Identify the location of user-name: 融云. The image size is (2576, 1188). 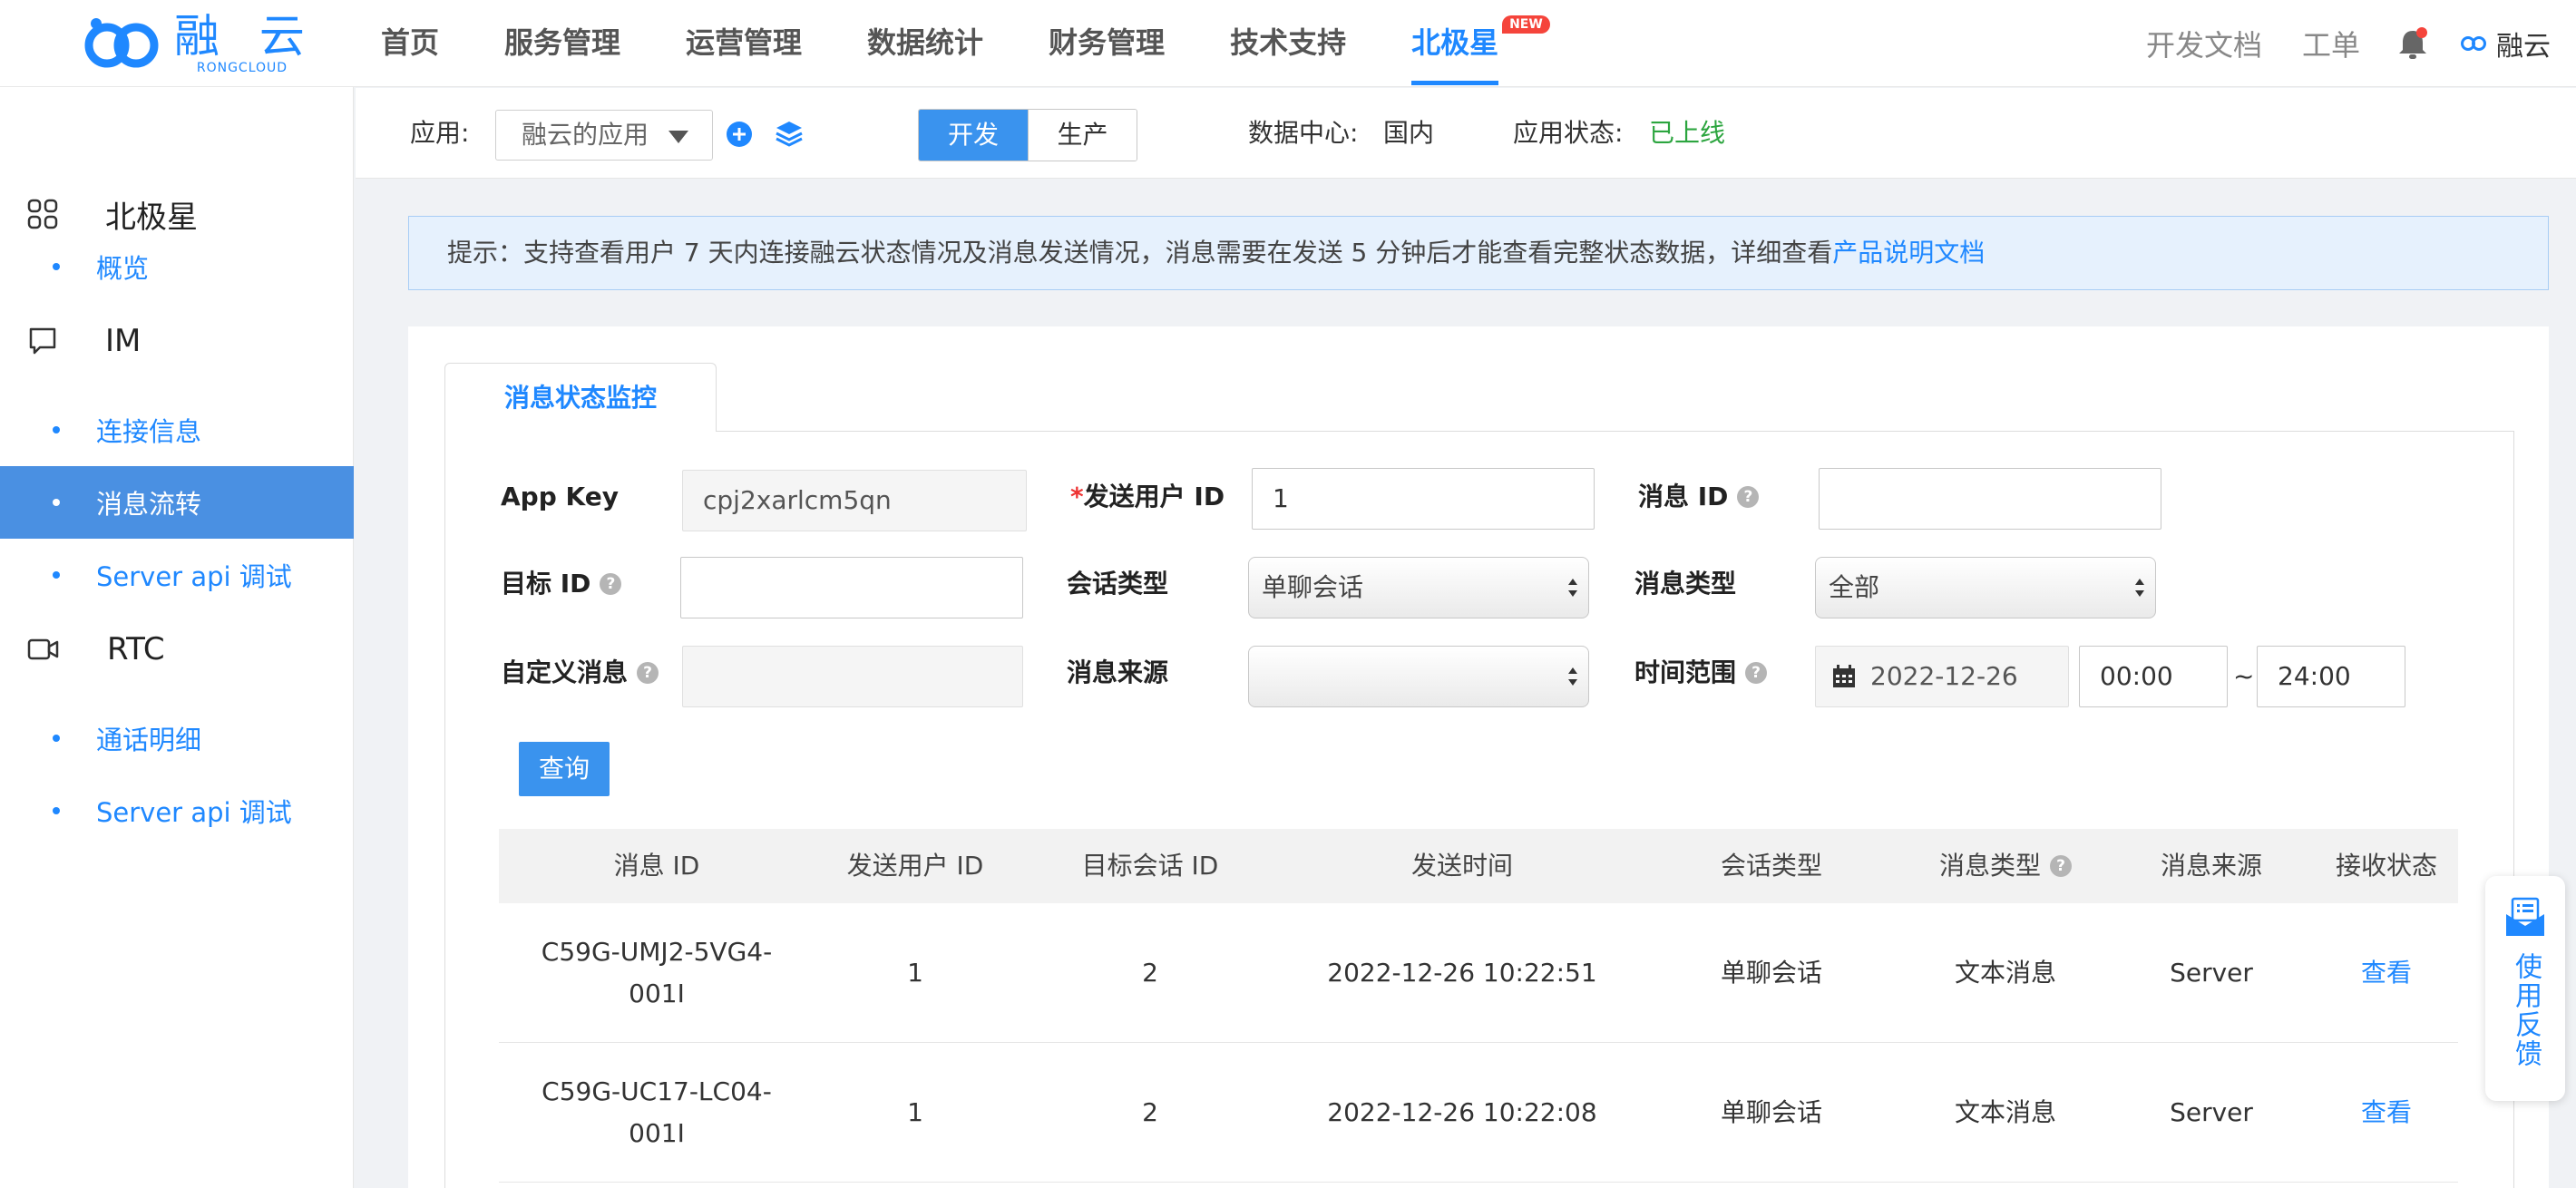
(2523, 47).